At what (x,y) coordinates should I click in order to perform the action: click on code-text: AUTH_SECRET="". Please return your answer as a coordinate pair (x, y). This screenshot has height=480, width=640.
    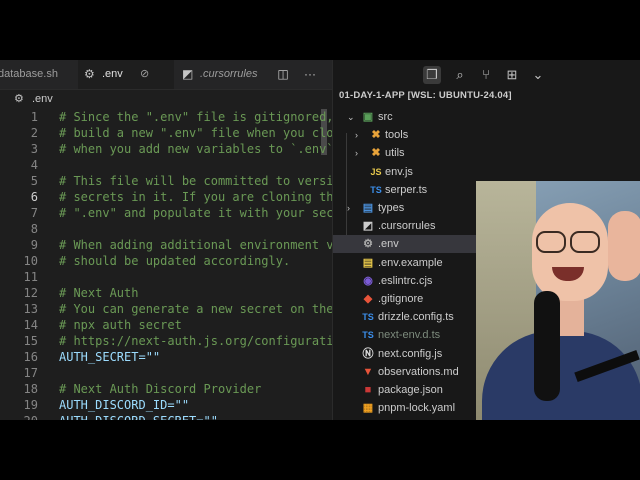
    Looking at the image, I should click on (110, 357).